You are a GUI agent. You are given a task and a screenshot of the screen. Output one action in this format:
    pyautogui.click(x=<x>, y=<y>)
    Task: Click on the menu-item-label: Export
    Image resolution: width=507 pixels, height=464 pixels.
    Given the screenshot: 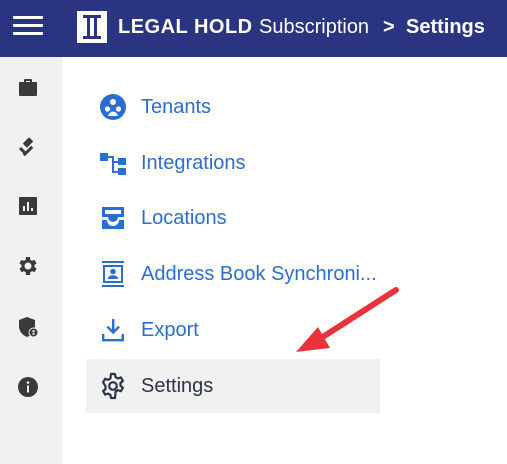 What is the action you would take?
    pyautogui.click(x=170, y=330)
    